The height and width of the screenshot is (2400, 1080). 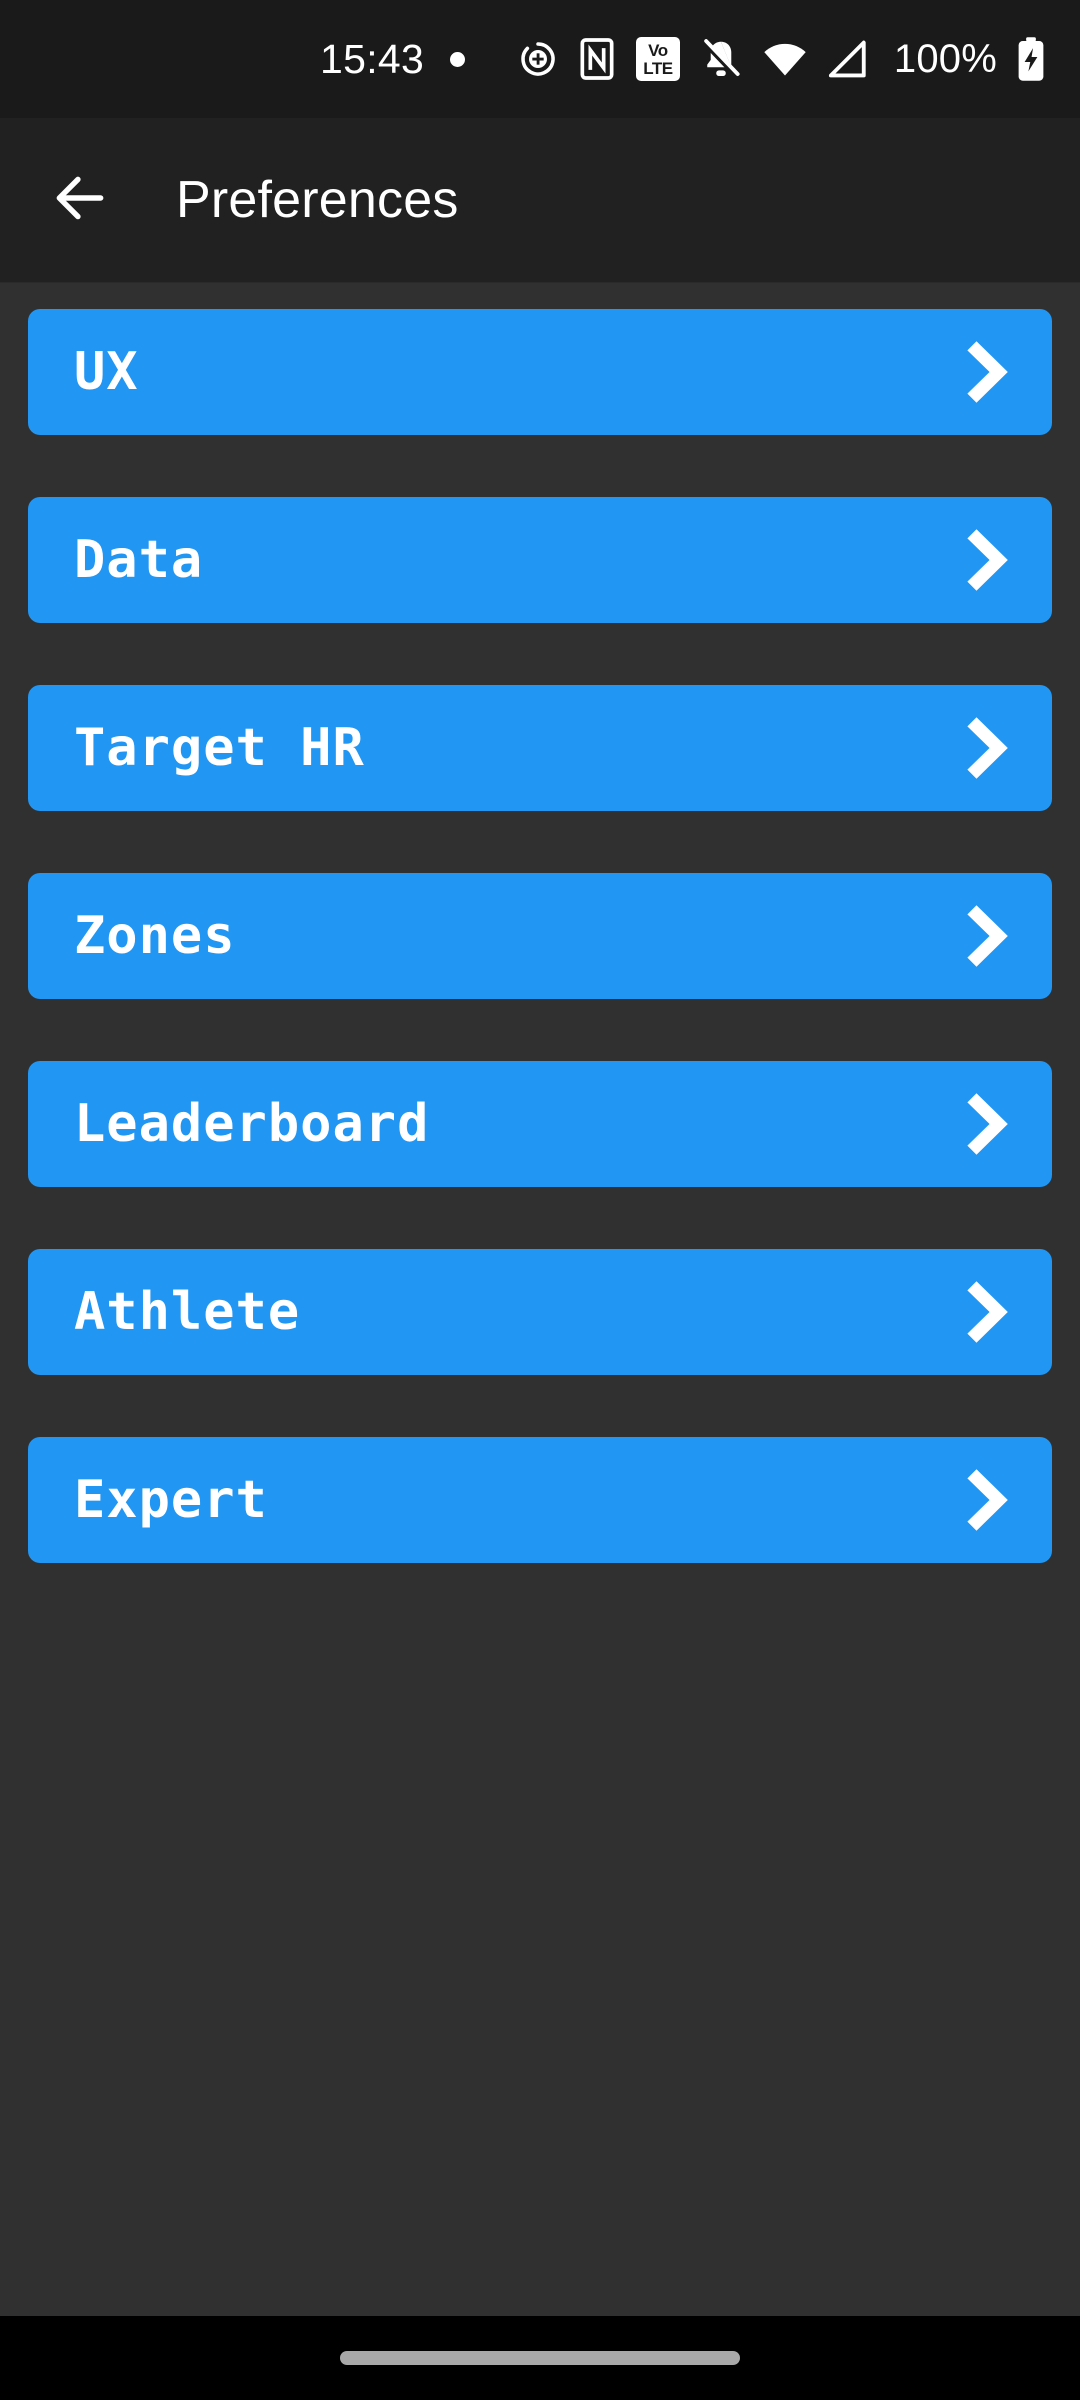 What do you see at coordinates (540, 1312) in the screenshot?
I see `preference-item-athlete: Athlete` at bounding box center [540, 1312].